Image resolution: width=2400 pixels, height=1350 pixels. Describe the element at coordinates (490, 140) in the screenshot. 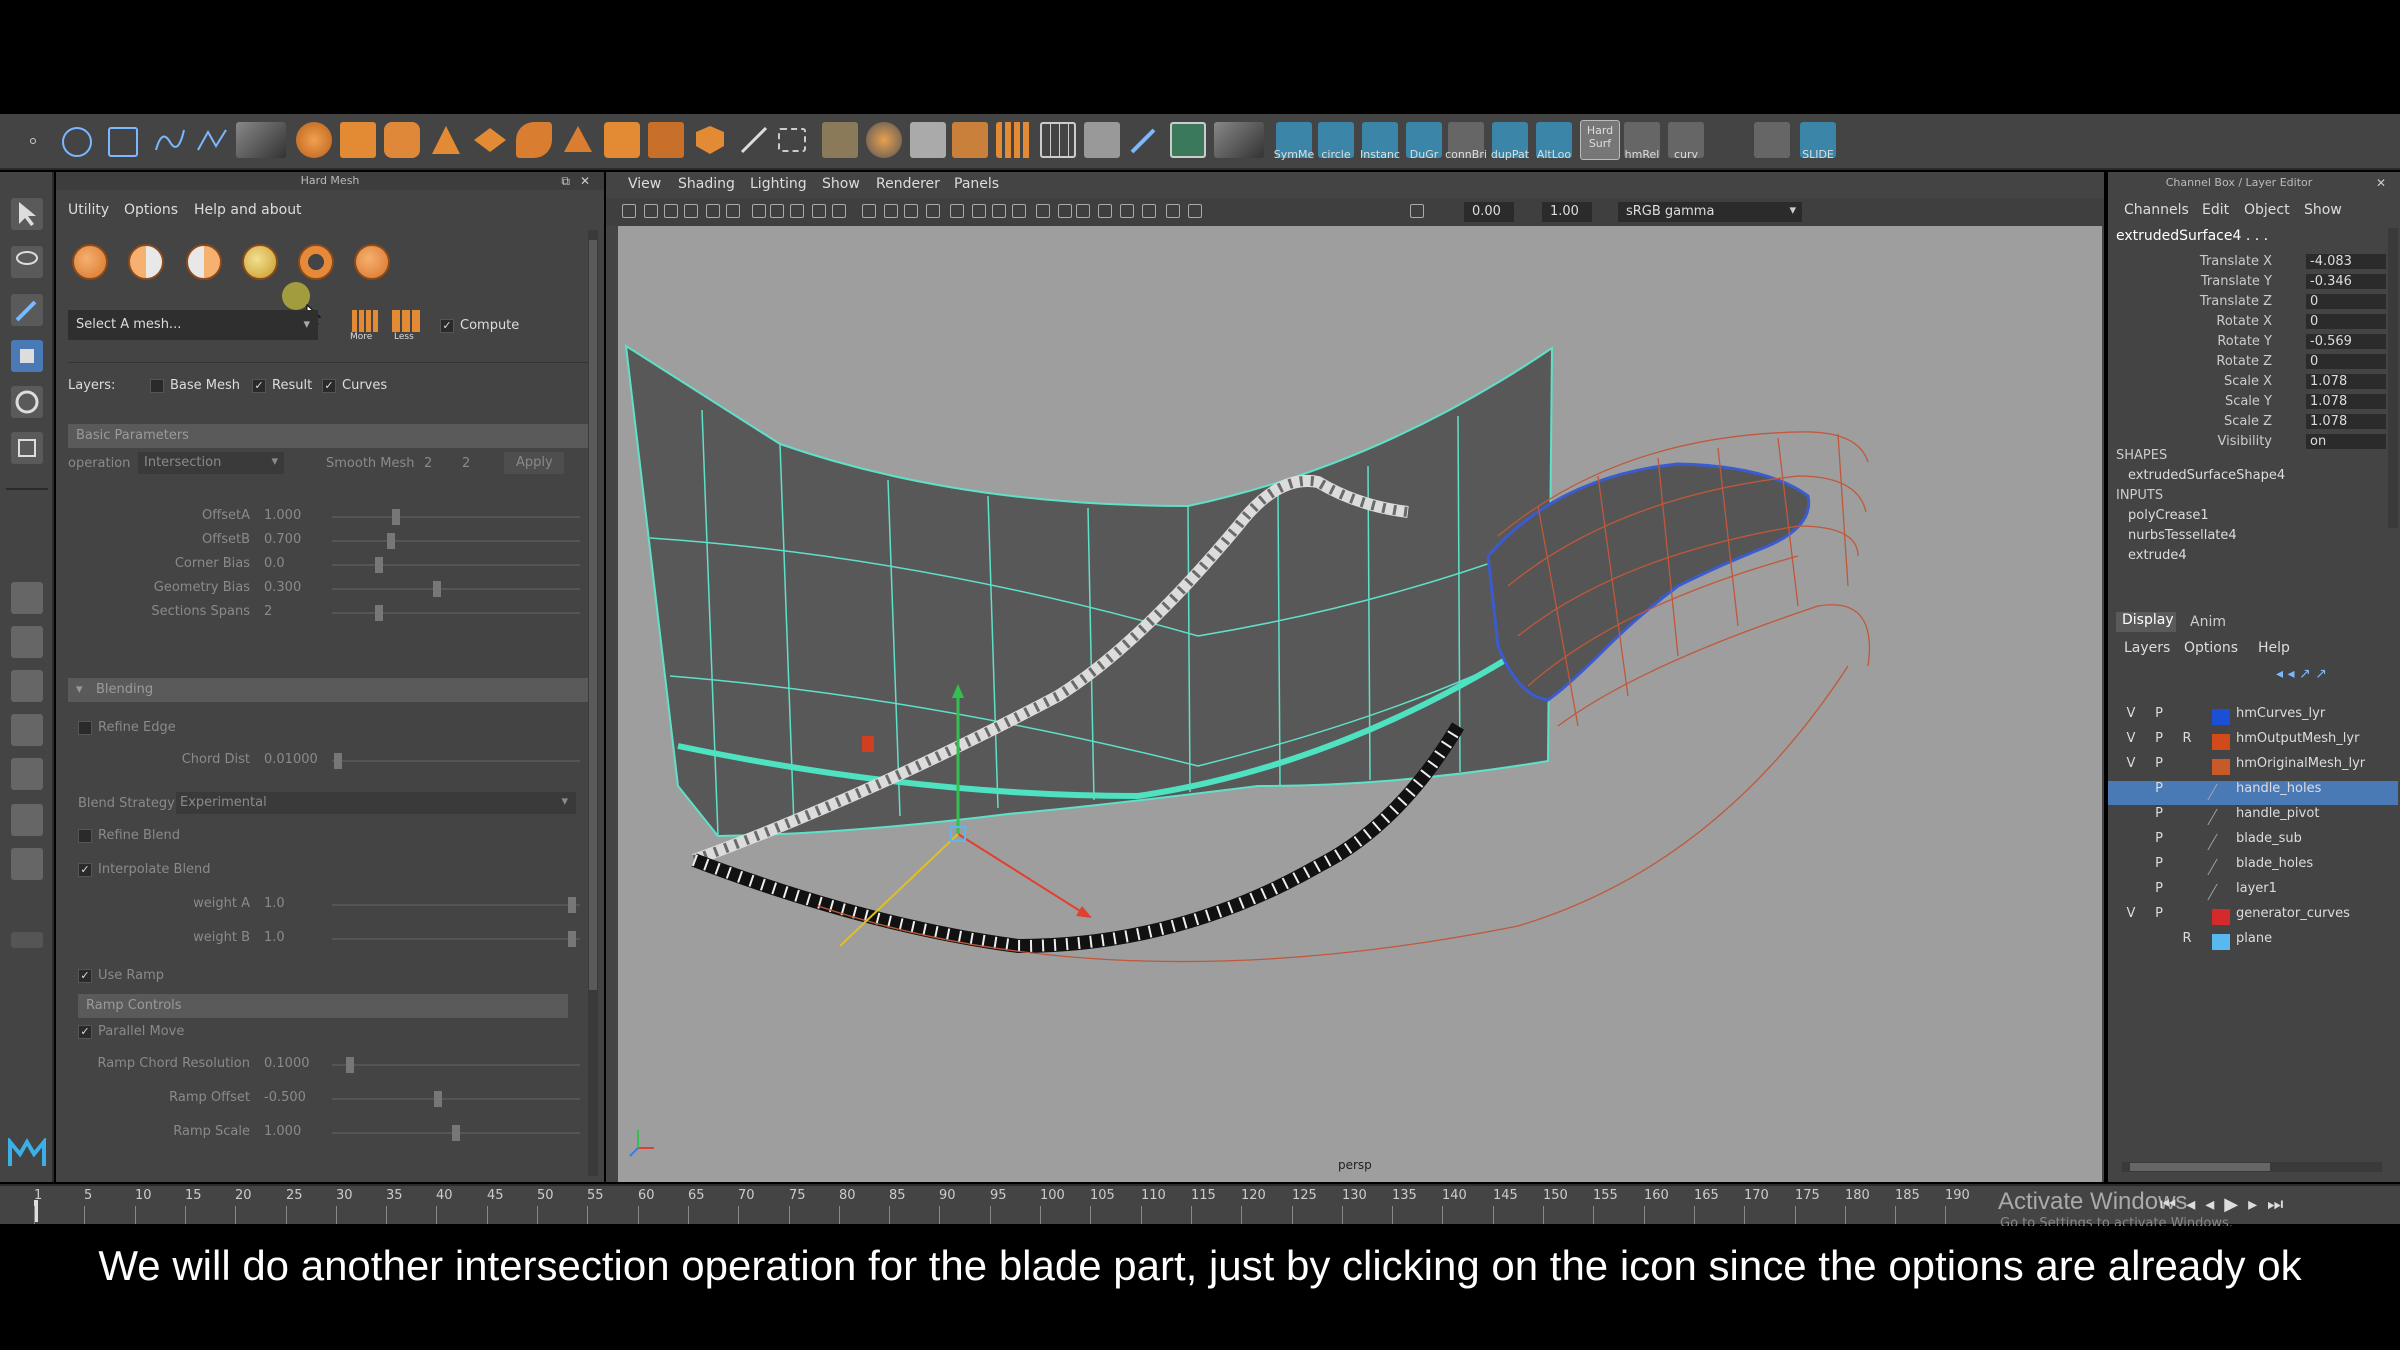

I see `poly-plane-icon` at that location.